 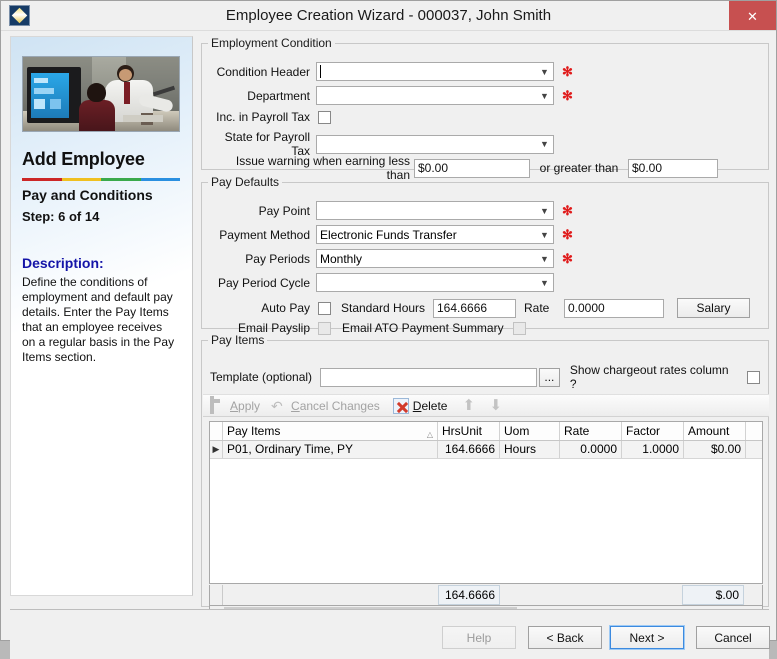 I want to click on pay-point-select: ▼, so click(x=435, y=210).